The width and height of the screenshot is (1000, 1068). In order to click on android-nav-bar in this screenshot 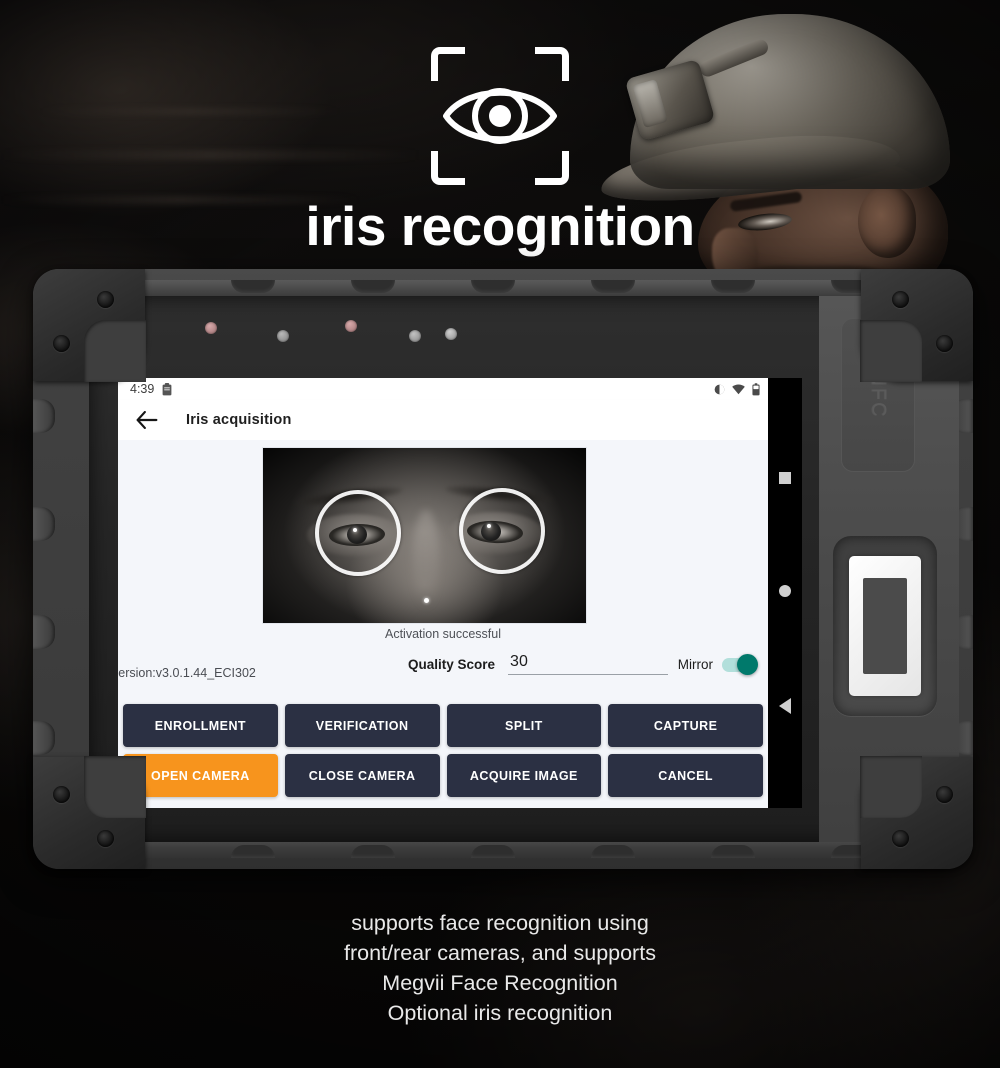, I will do `click(785, 593)`.